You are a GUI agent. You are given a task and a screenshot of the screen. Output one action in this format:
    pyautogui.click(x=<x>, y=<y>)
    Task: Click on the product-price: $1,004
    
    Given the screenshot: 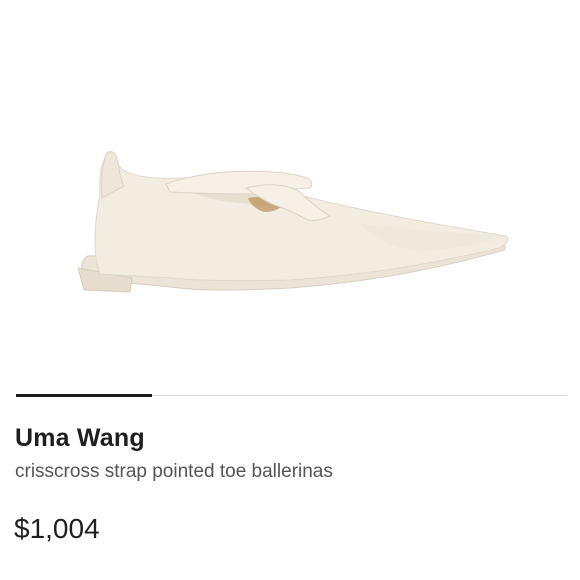 What is the action you would take?
    pyautogui.click(x=57, y=528)
    